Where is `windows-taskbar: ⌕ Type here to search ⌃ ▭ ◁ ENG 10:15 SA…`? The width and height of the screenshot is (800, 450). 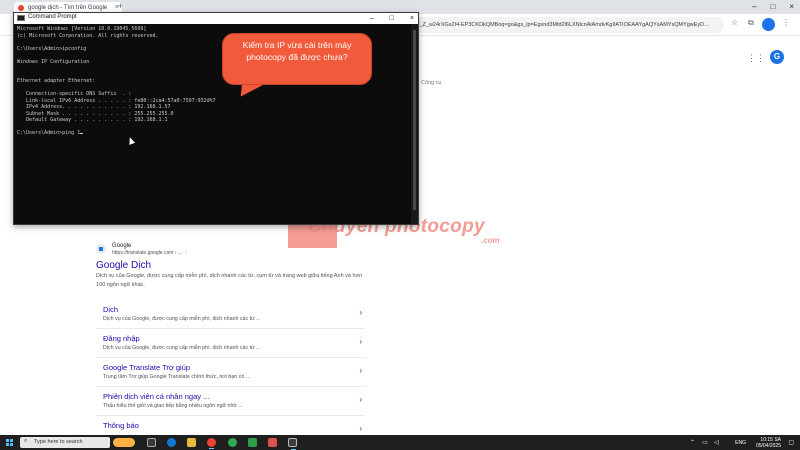 windows-taskbar: ⌕ Type here to search ⌃ ▭ ◁ ENG 10:15 SA… is located at coordinates (400, 442).